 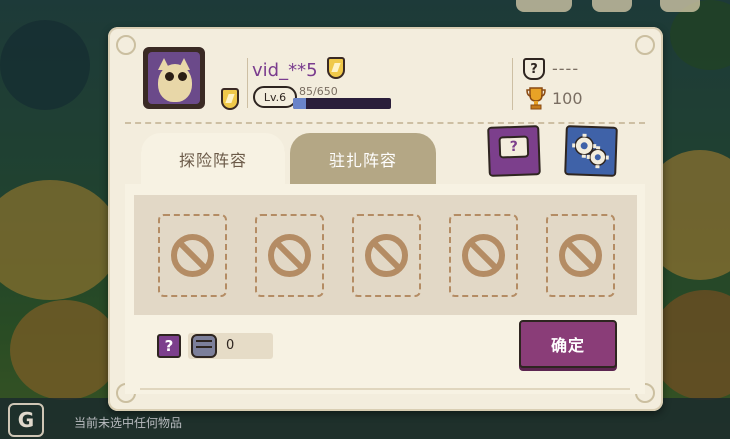 What do you see at coordinates (534, 69) in the screenshot?
I see `rank-badge-icon: ?` at bounding box center [534, 69].